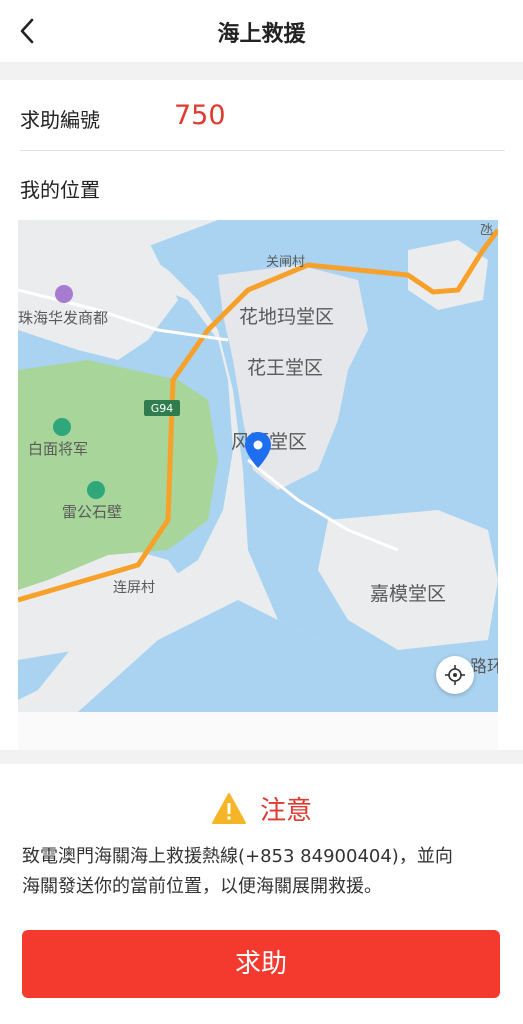 This screenshot has width=523, height=1024. Describe the element at coordinates (262, 150) in the screenshot. I see `divider` at that location.